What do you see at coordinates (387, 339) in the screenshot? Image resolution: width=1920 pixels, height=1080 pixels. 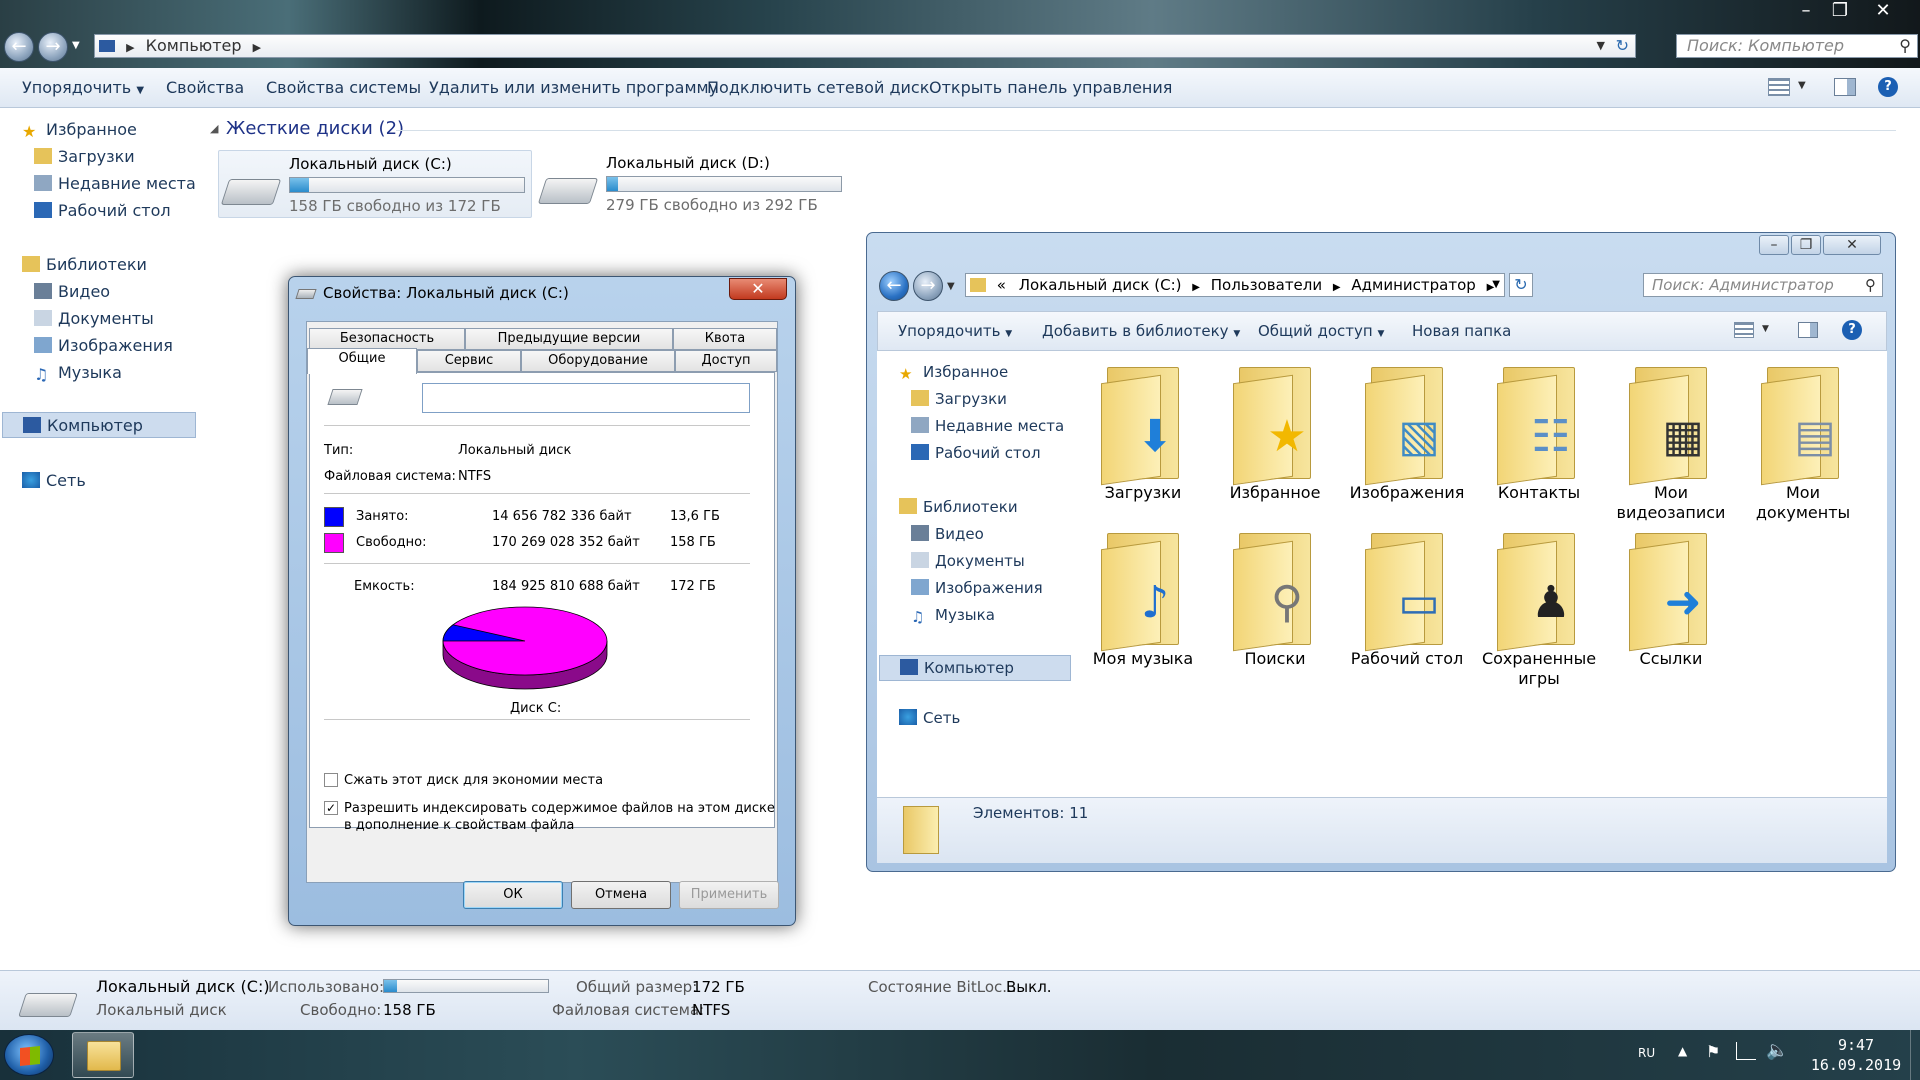 I see `tab-security: Безопасность` at bounding box center [387, 339].